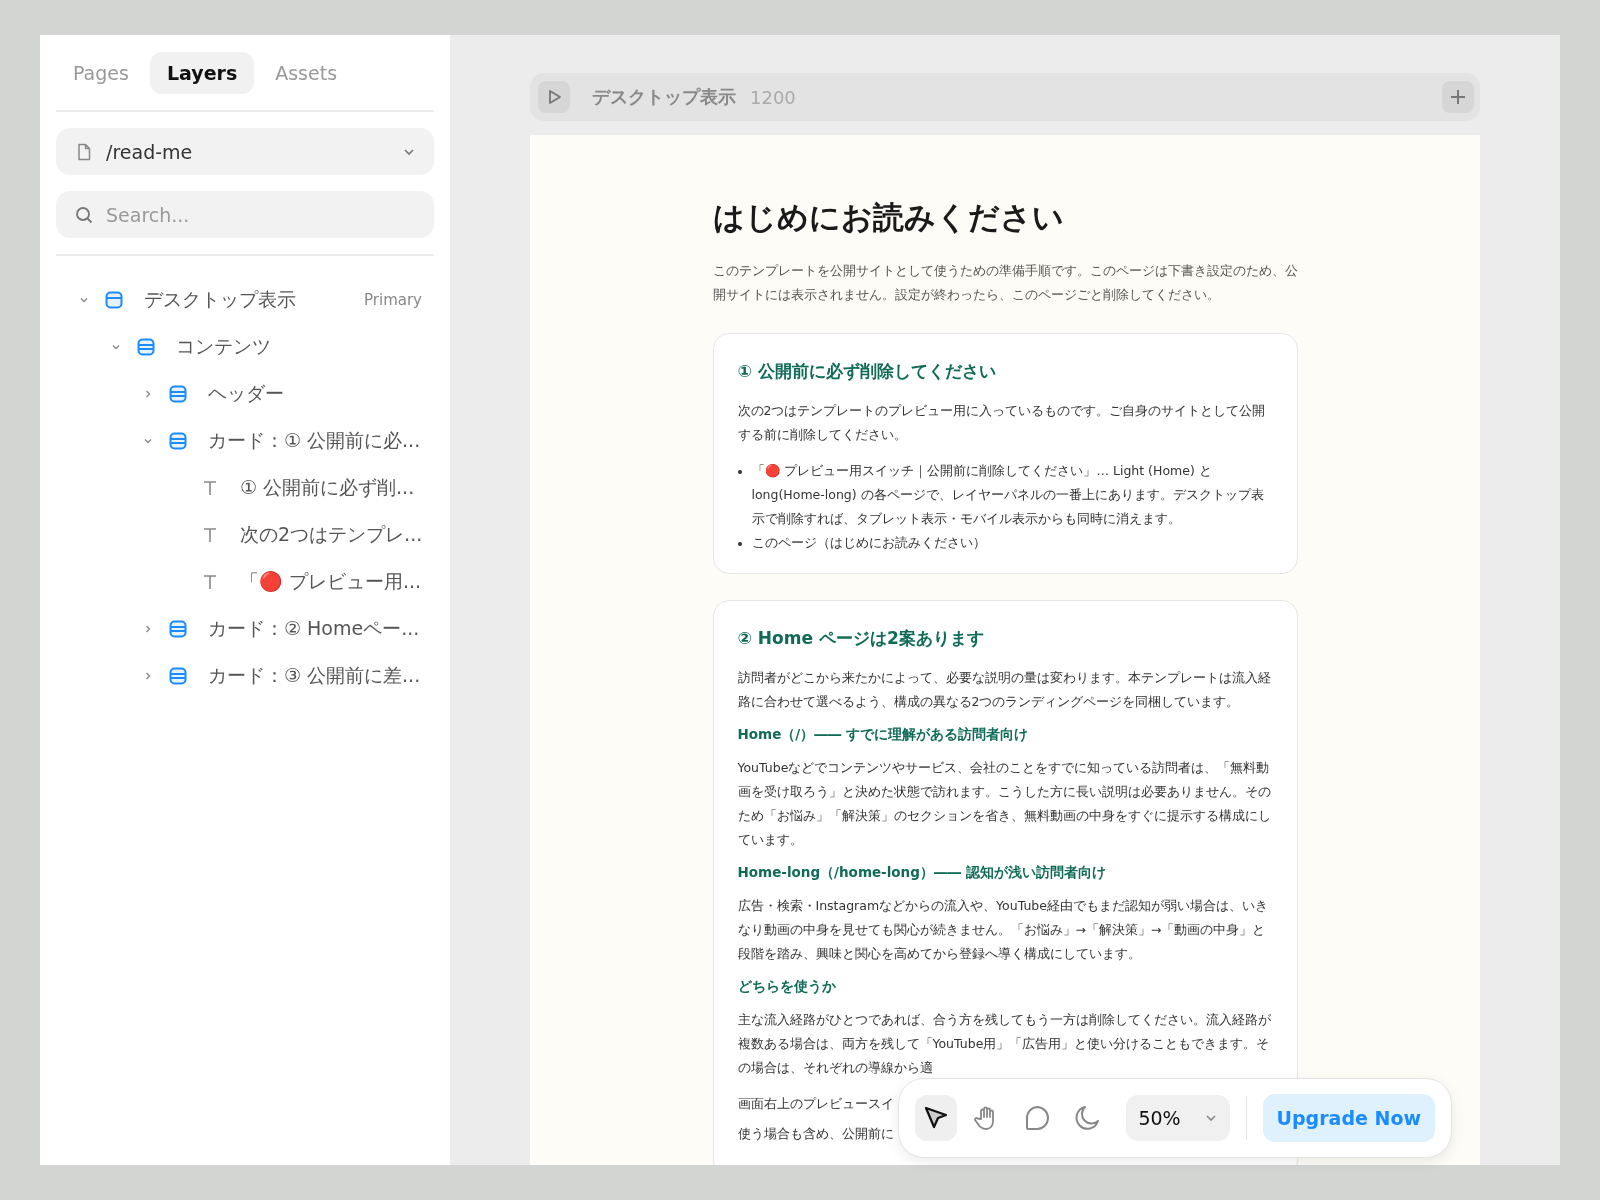 The width and height of the screenshot is (1600, 1200). I want to click on card-title: ② Home ページは2案あります, so click(861, 638).